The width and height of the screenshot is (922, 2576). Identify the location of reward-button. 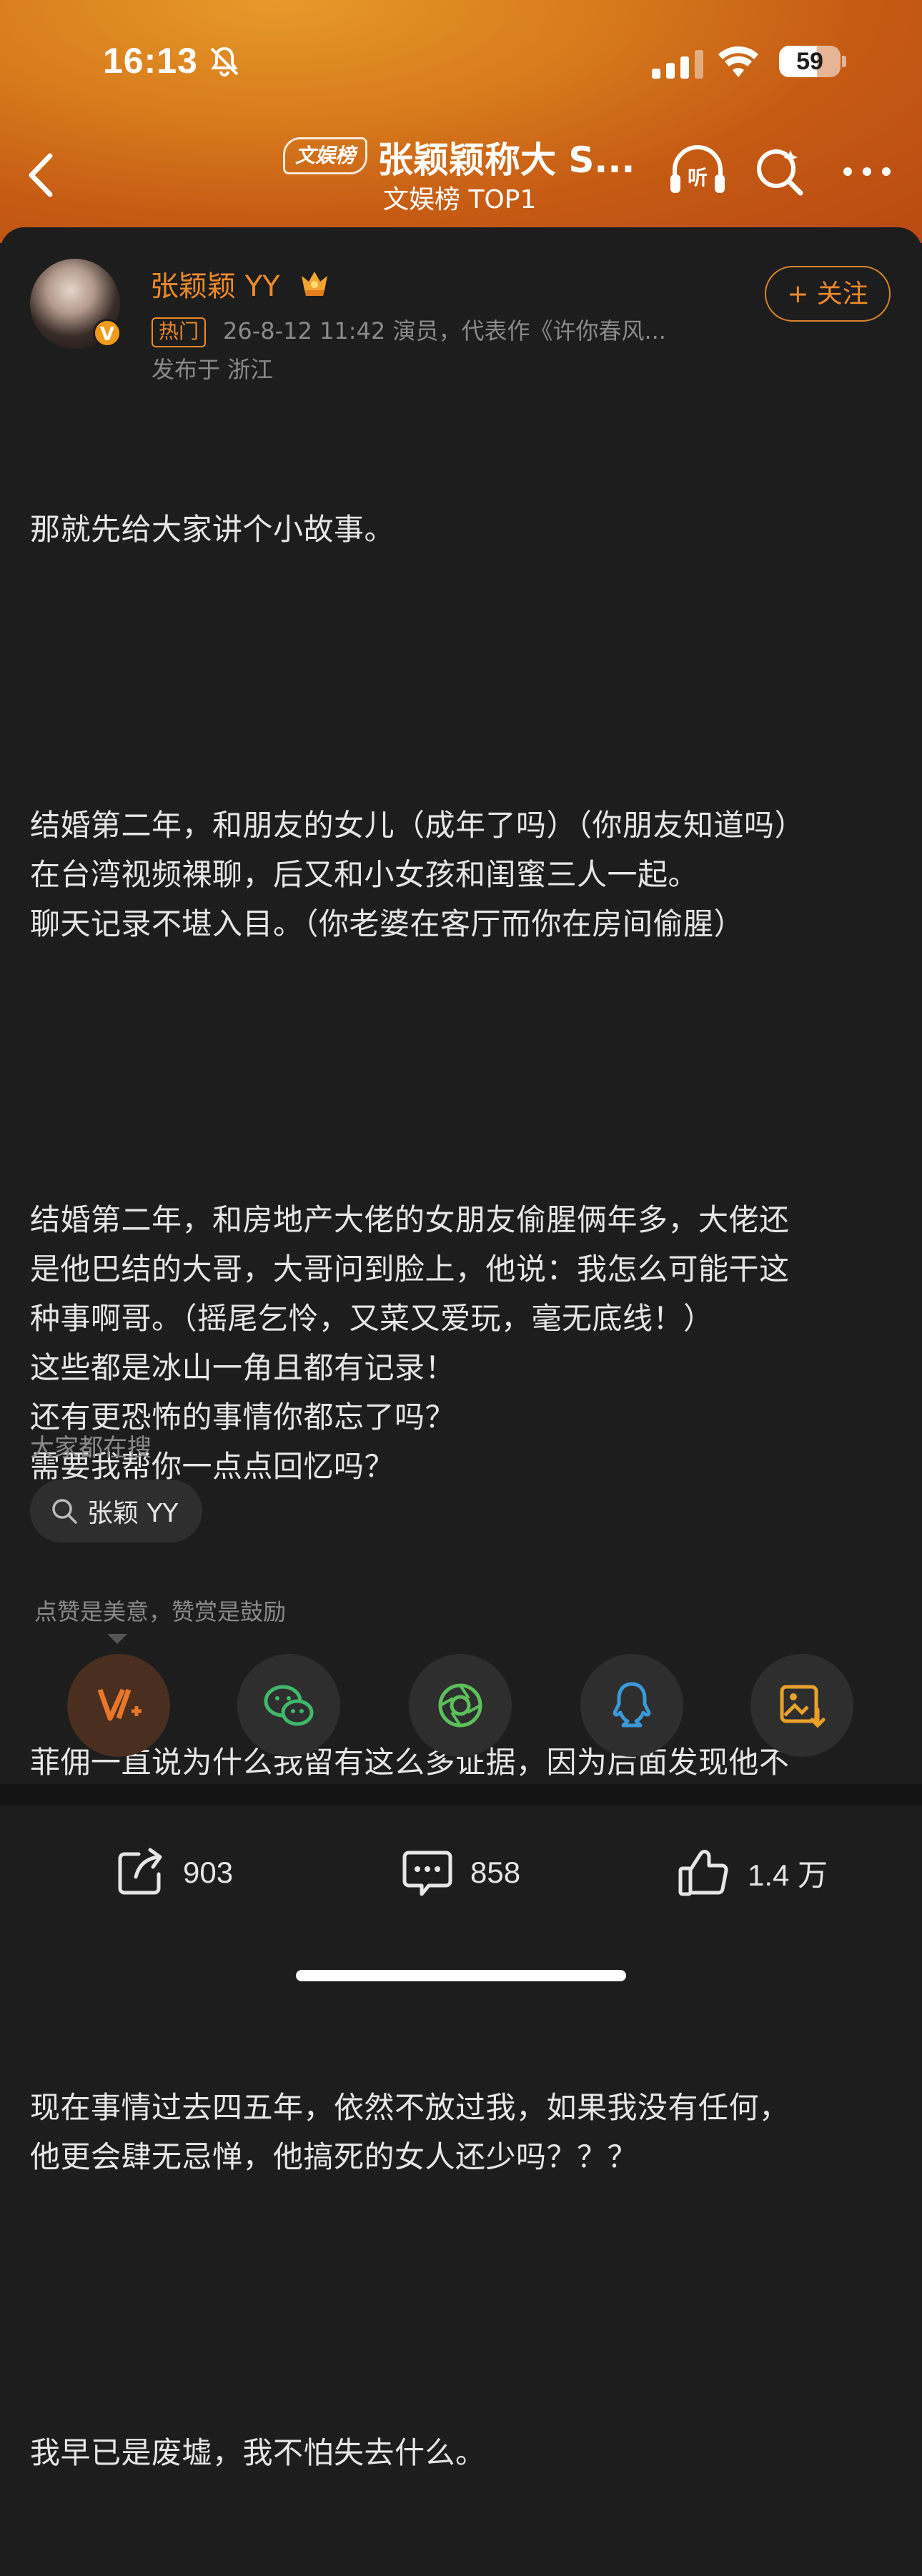
(118, 1706).